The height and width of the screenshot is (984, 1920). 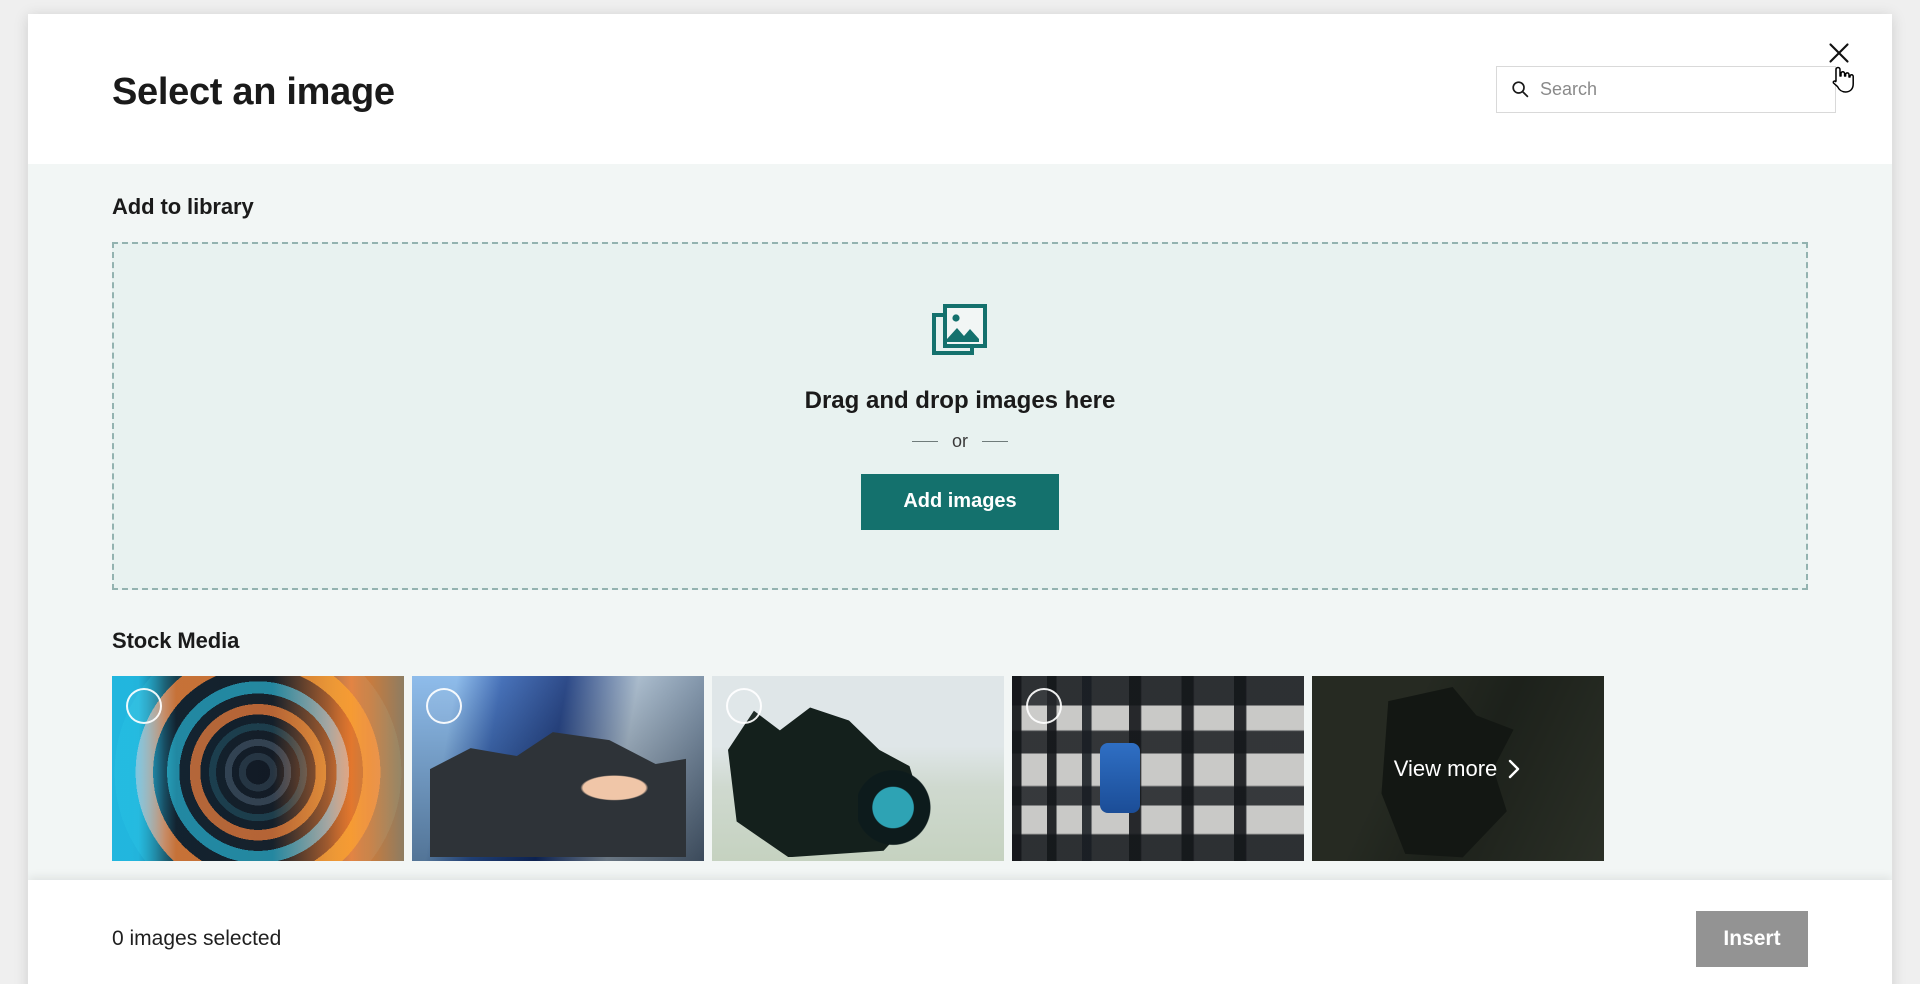 What do you see at coordinates (960, 332) in the screenshot?
I see `image-stack-icon` at bounding box center [960, 332].